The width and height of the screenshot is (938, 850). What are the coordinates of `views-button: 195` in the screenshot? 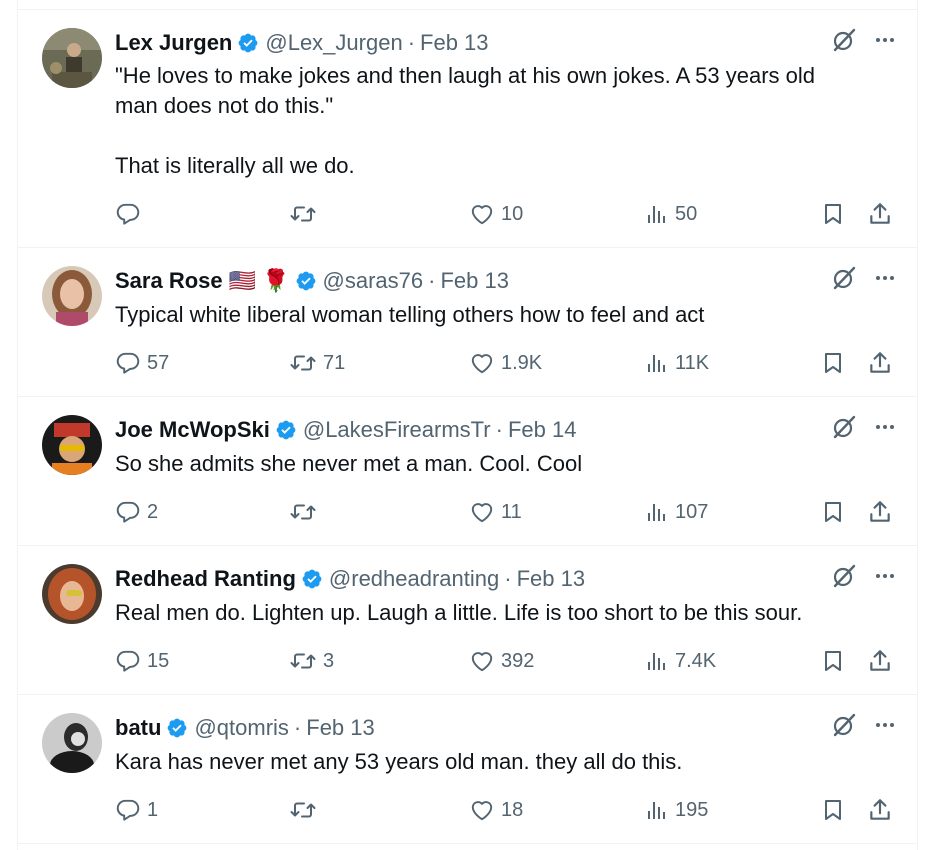 It's located at (676, 810).